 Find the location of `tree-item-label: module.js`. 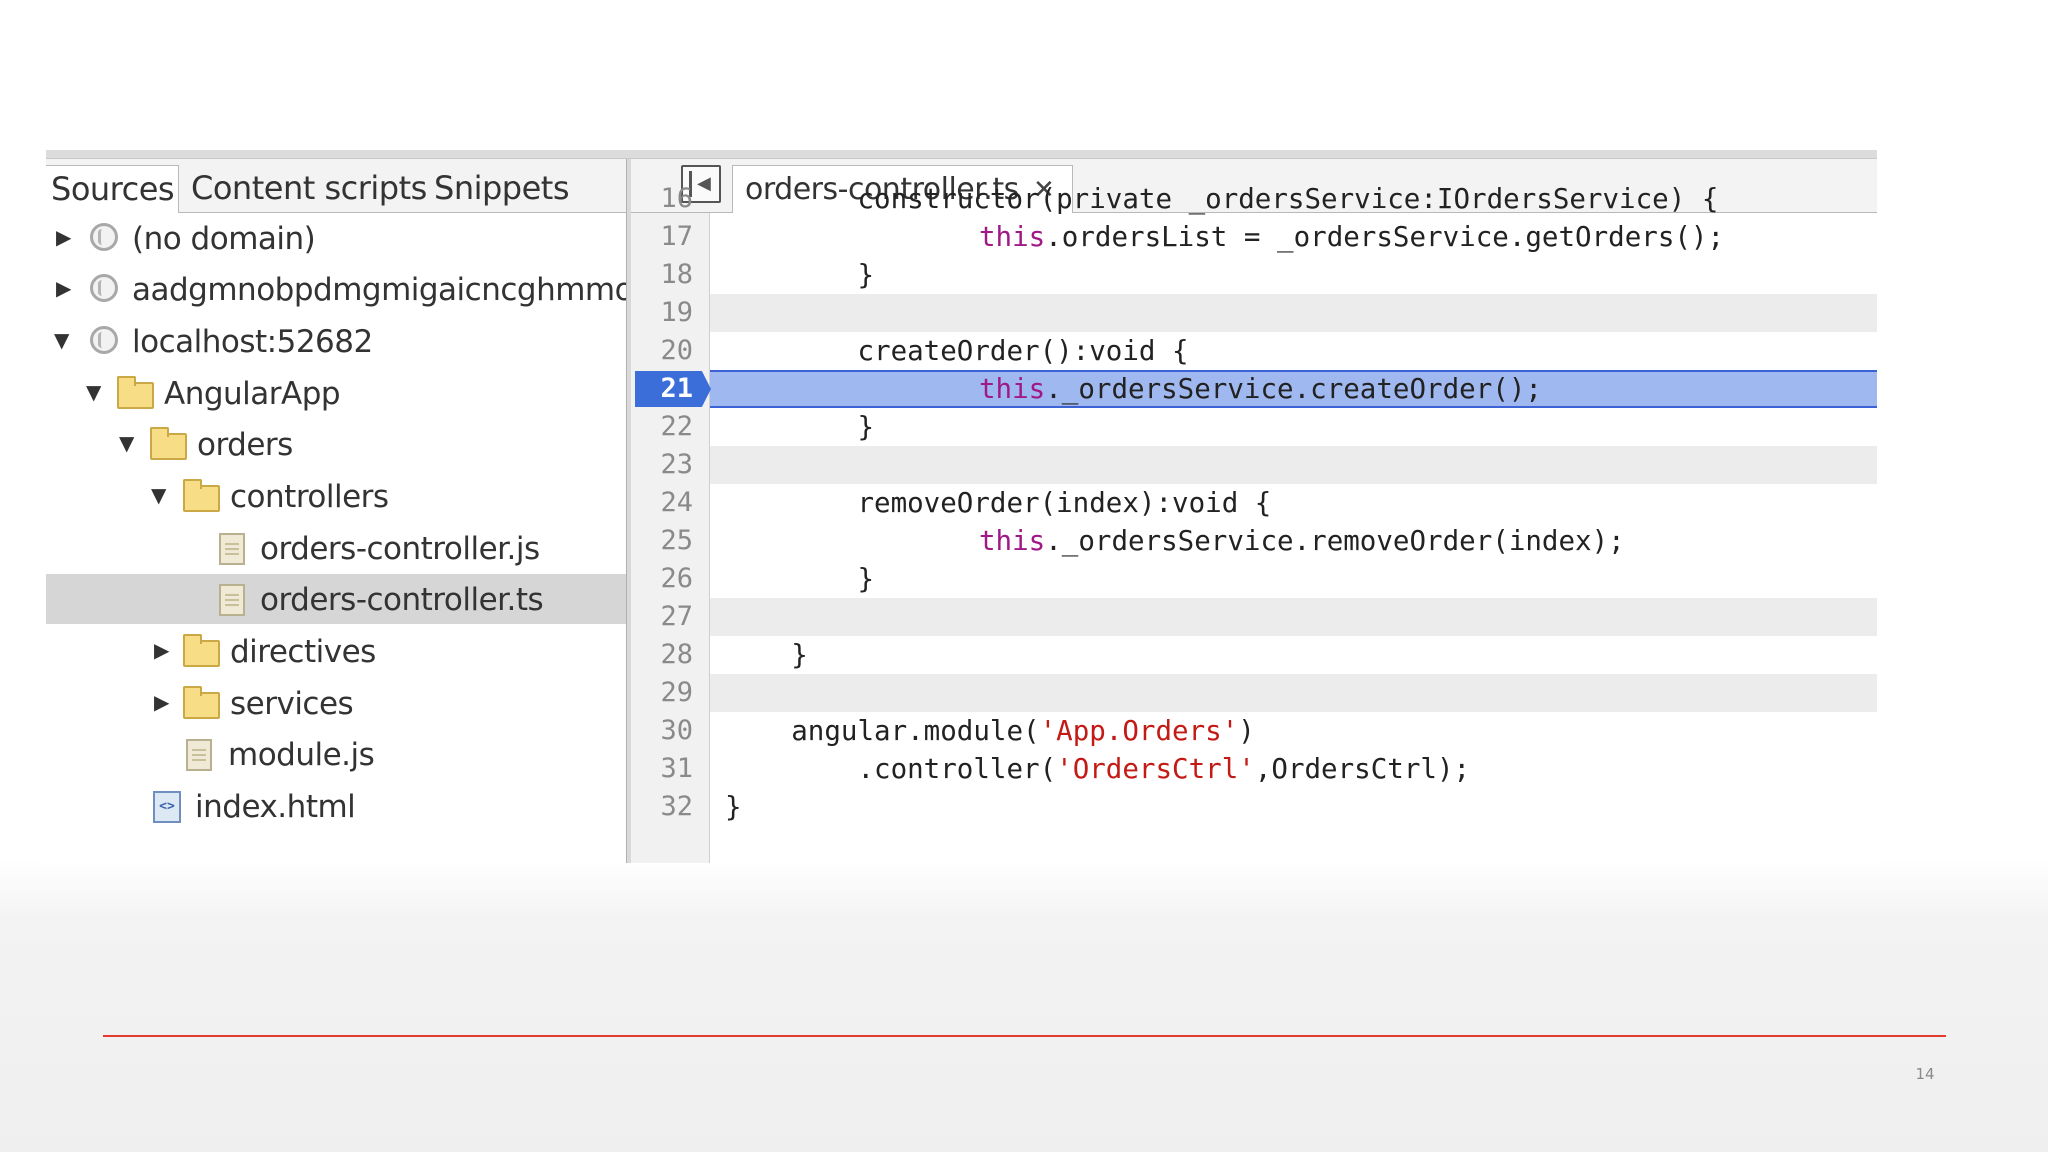

tree-item-label: module.js is located at coordinates (301, 755).